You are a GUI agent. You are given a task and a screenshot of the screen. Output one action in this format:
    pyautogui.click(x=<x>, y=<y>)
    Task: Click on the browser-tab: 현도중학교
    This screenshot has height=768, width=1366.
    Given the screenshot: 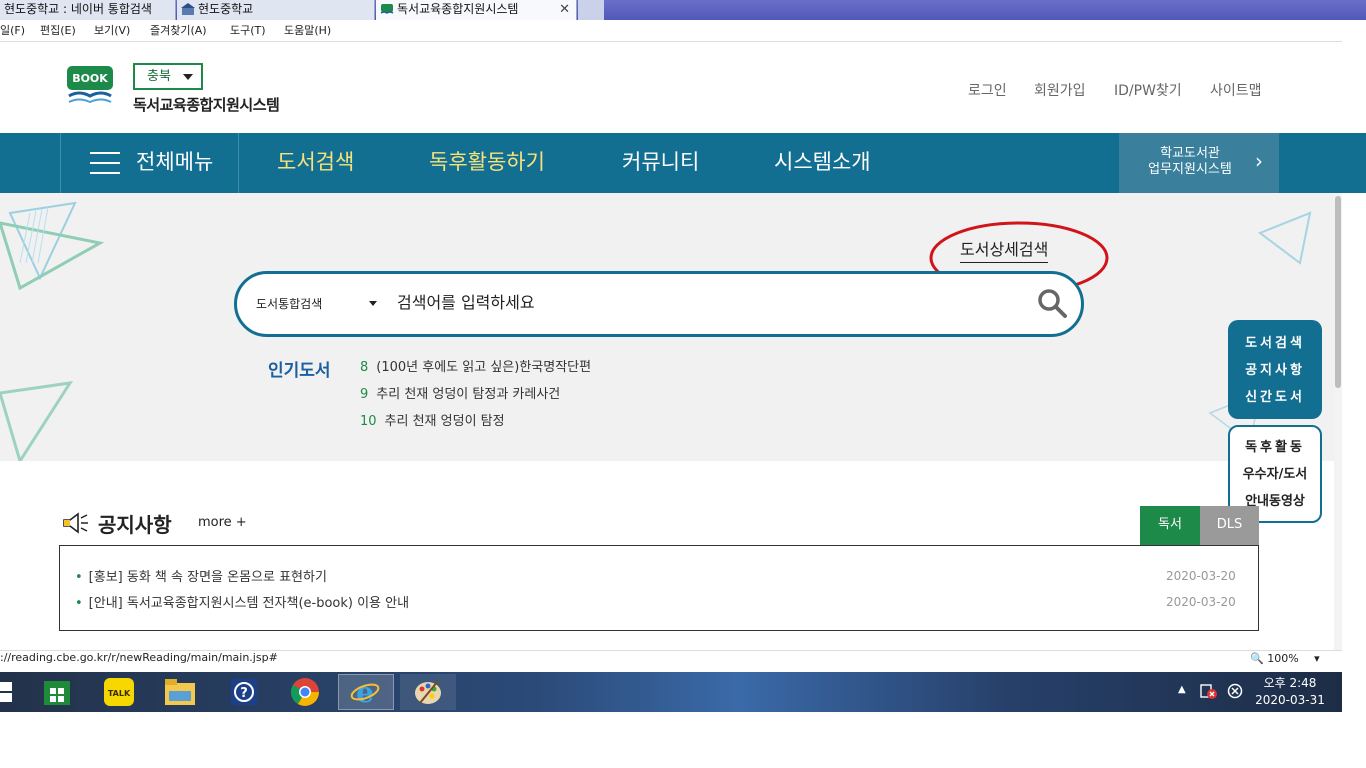 What is the action you would take?
    pyautogui.click(x=276, y=10)
    